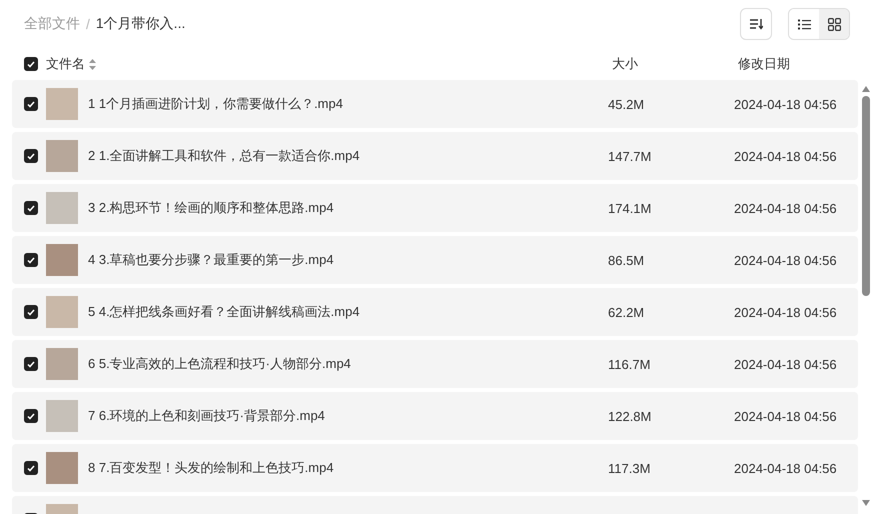  Describe the element at coordinates (435, 208) in the screenshot. I see `file-row: 3 2.构思环节！绘画的顺序和整体思路.mp4 174.1M 2024-04-18 04:56` at that location.